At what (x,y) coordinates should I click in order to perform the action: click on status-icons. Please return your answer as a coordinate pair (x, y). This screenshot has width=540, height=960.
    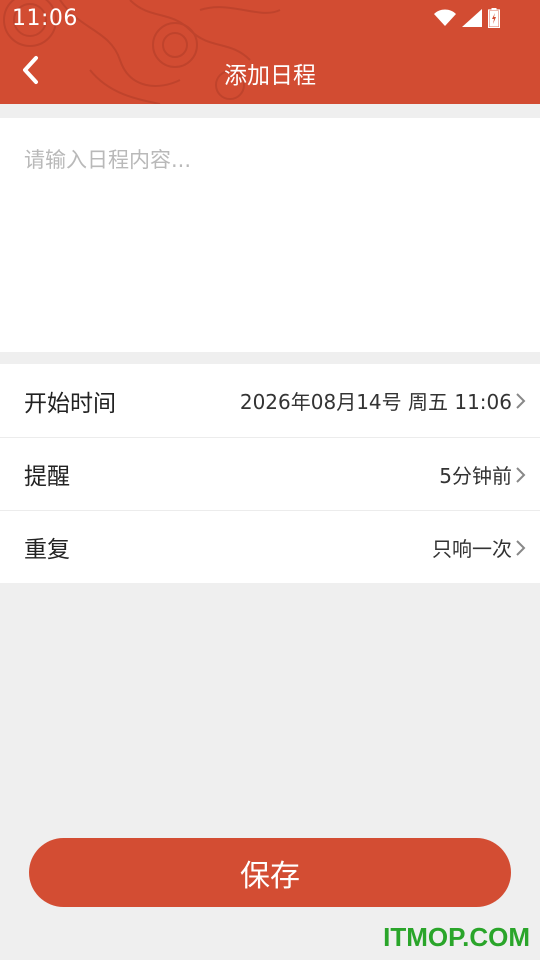
    Looking at the image, I should click on (467, 18).